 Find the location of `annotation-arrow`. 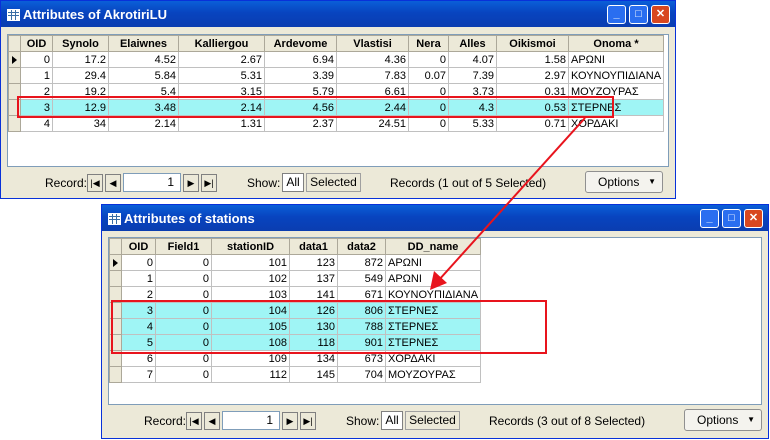

annotation-arrow is located at coordinates (508, 203).